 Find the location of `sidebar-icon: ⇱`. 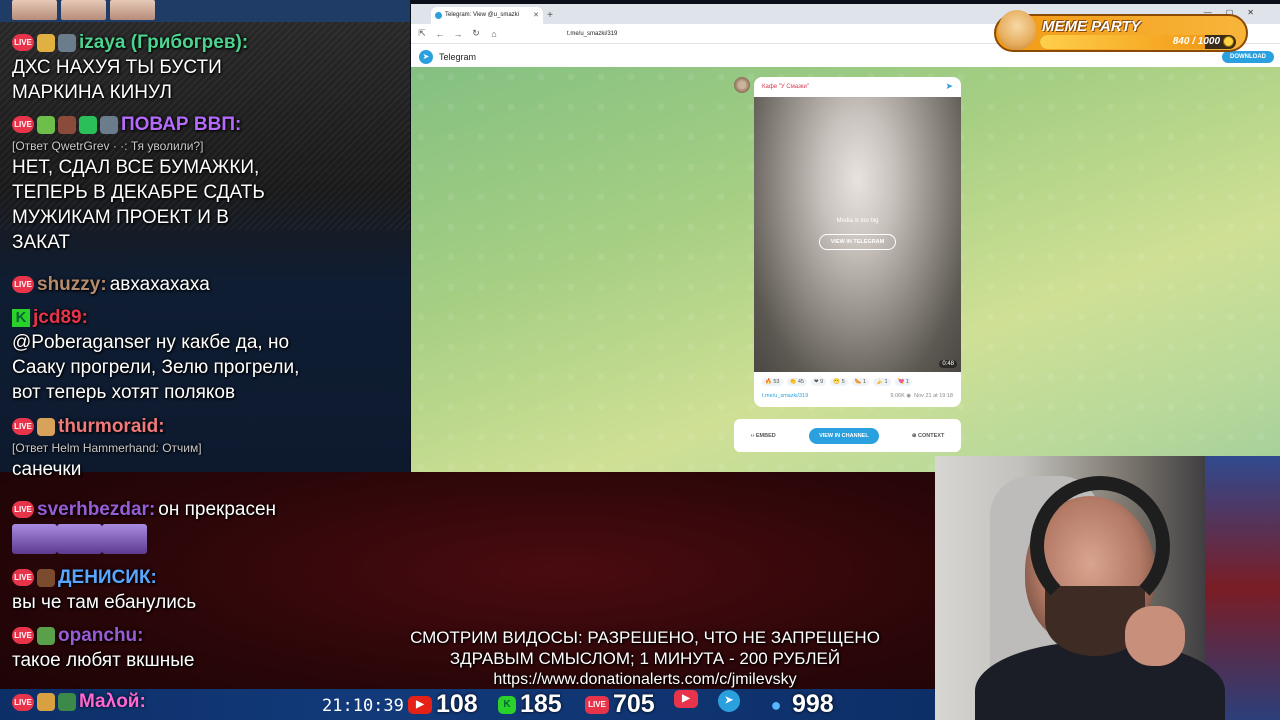

sidebar-icon: ⇱ is located at coordinates (422, 33).